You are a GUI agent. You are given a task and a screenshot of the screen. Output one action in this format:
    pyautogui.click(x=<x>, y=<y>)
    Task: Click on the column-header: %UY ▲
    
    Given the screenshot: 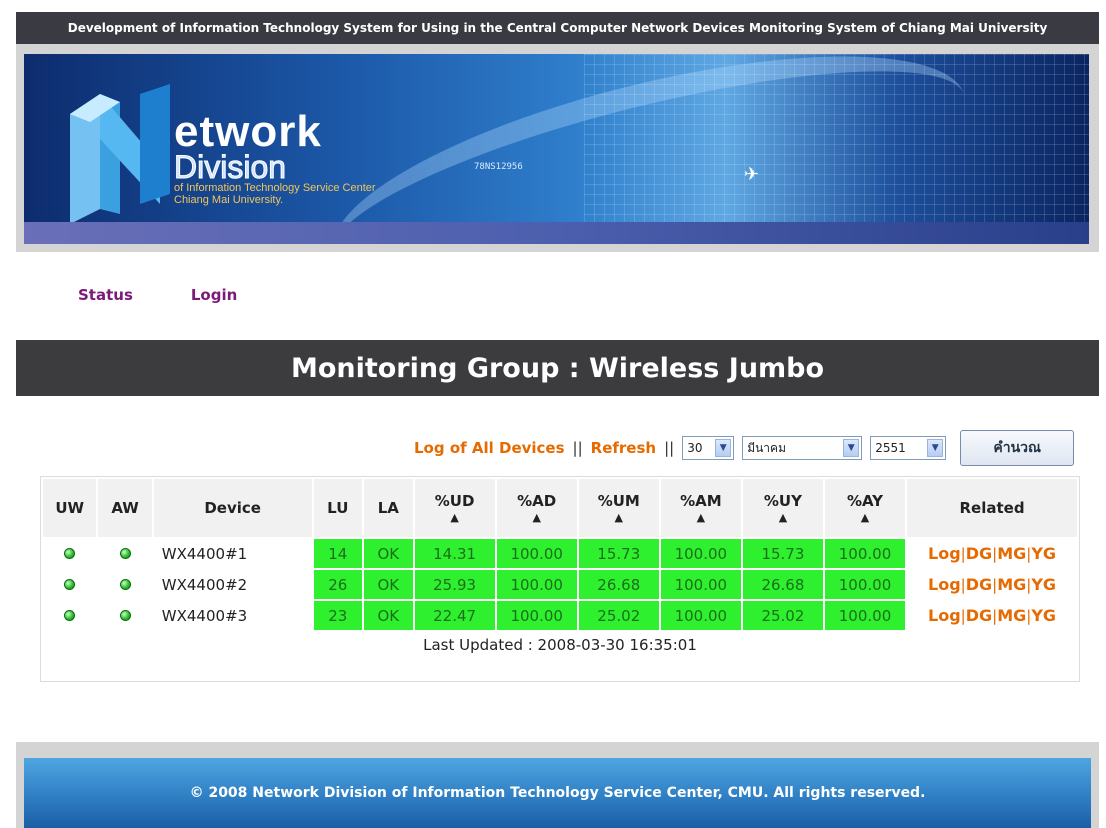 What is the action you would take?
    pyautogui.click(x=782, y=508)
    